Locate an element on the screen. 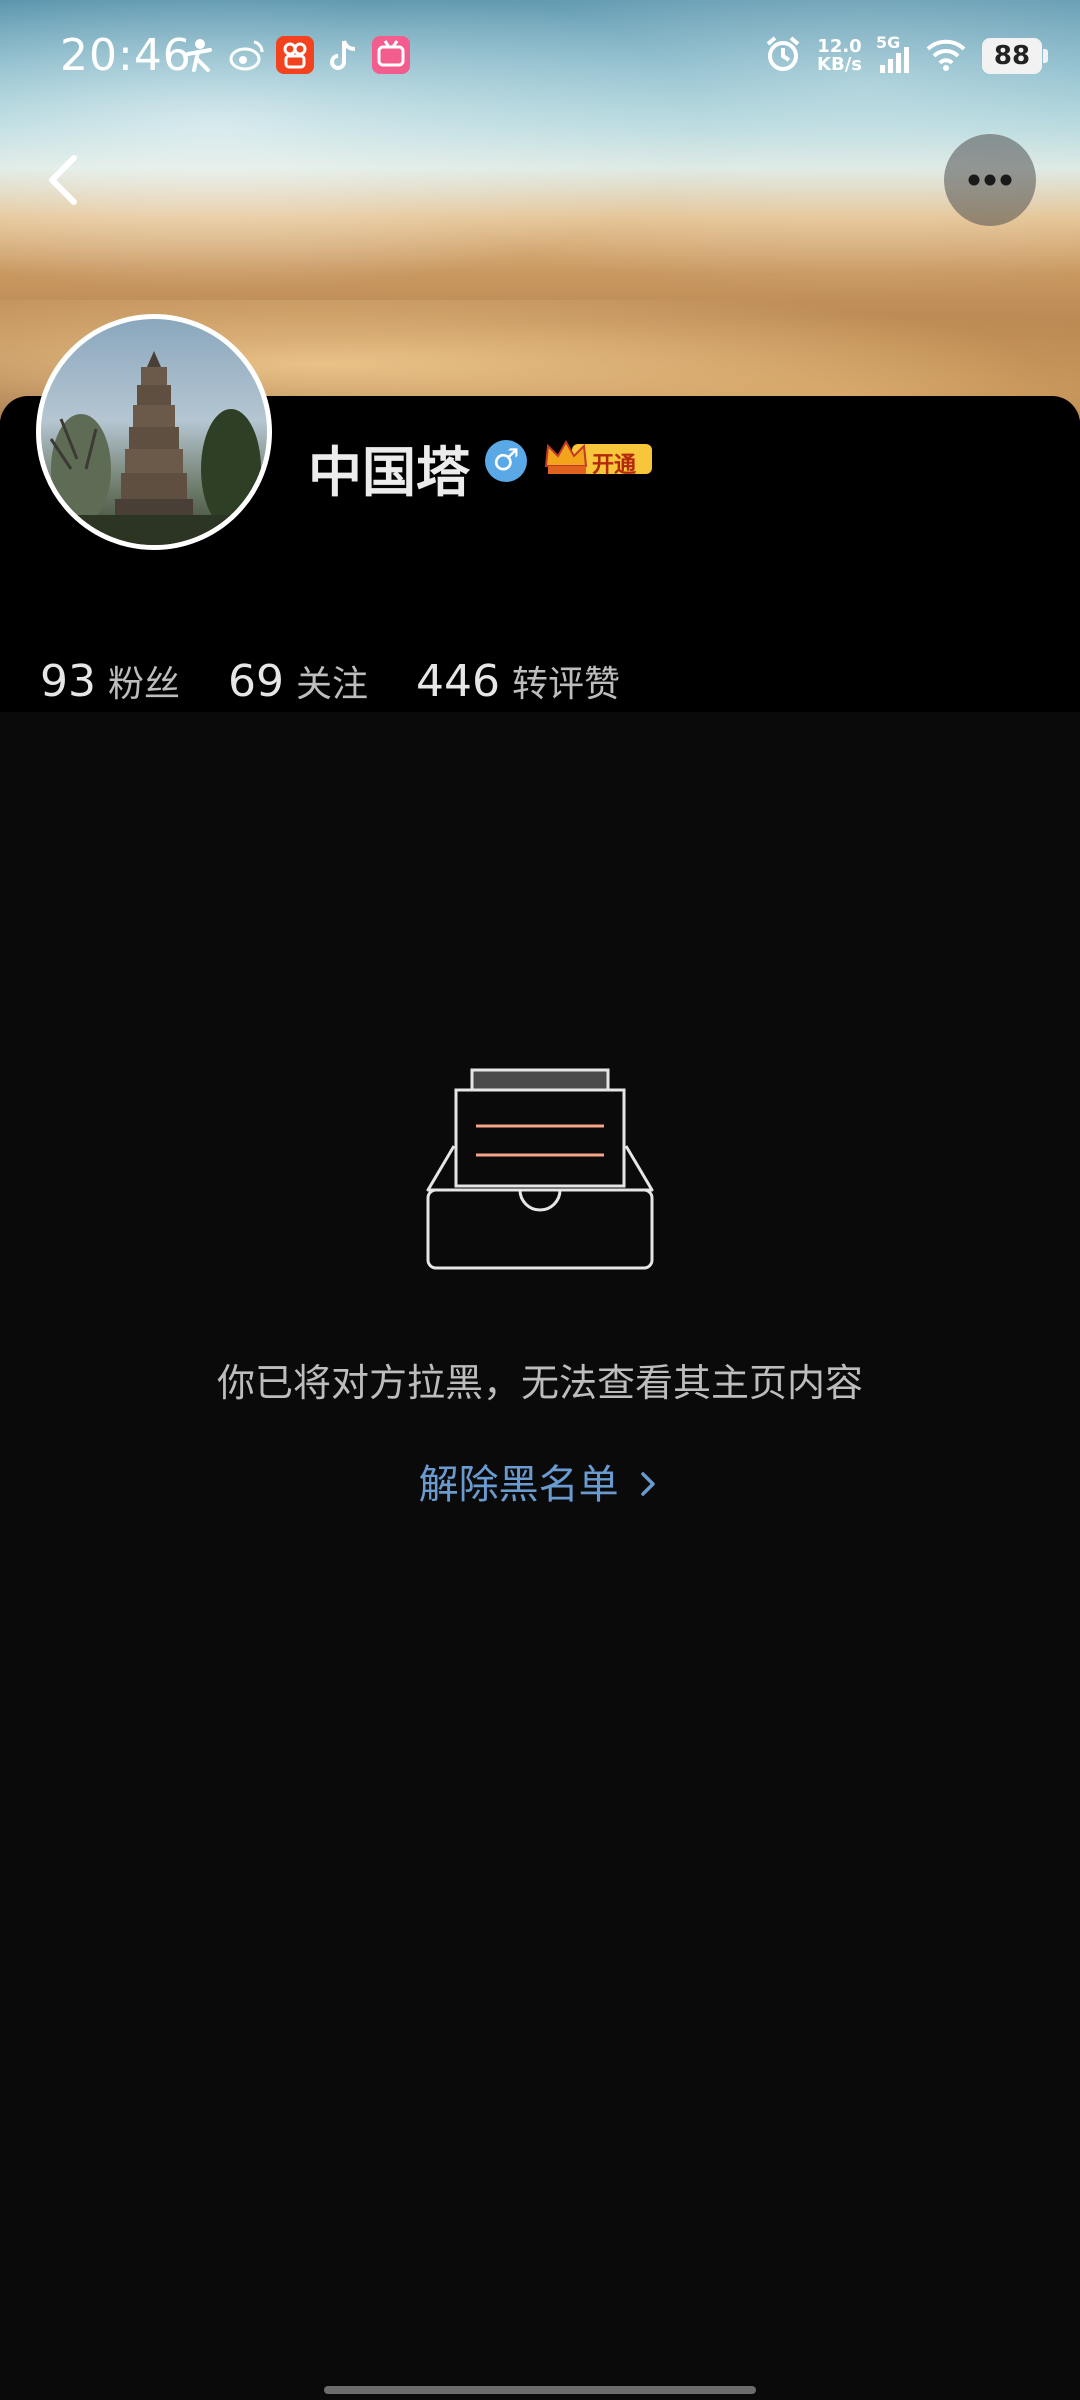 The image size is (1080, 2400). stat-label: 关注 is located at coordinates (332, 684).